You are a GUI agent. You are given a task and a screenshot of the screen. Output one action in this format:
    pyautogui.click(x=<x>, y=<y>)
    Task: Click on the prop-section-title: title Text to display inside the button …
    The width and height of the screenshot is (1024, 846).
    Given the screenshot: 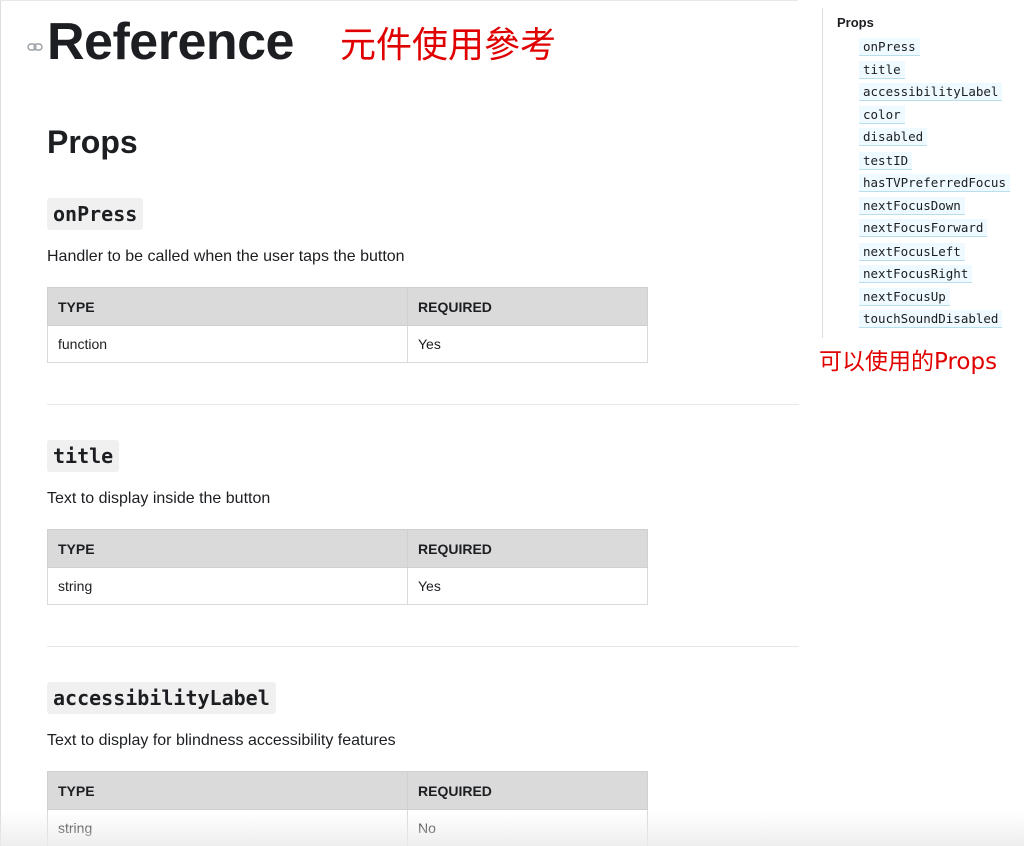 What is the action you would take?
    pyautogui.click(x=423, y=522)
    